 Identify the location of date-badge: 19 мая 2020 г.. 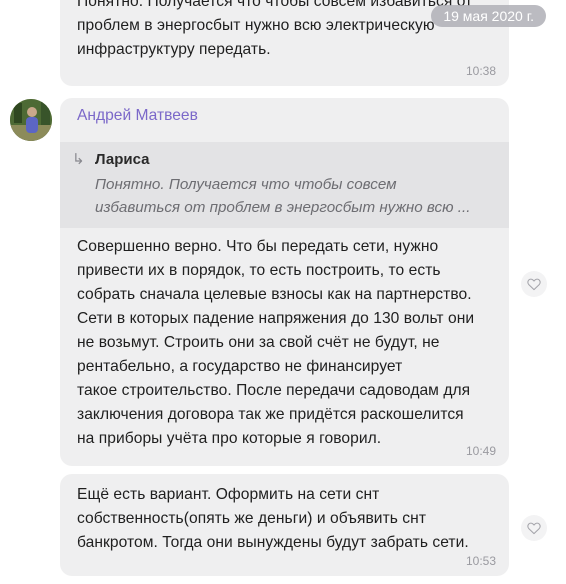
(488, 16).